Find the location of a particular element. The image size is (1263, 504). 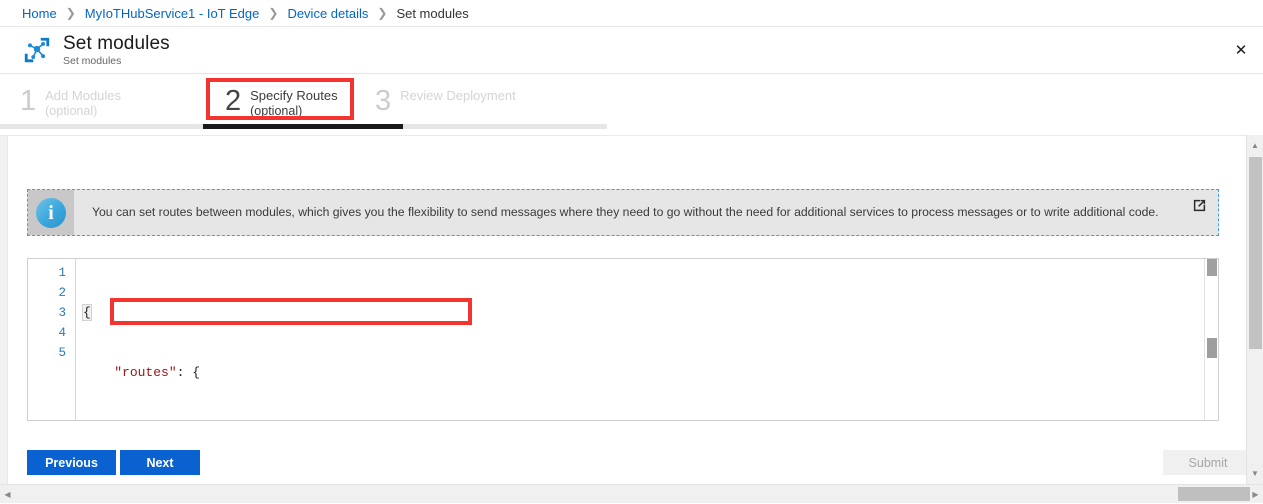

scroll-down-arrow-icon: ▼ is located at coordinates (1255, 473).